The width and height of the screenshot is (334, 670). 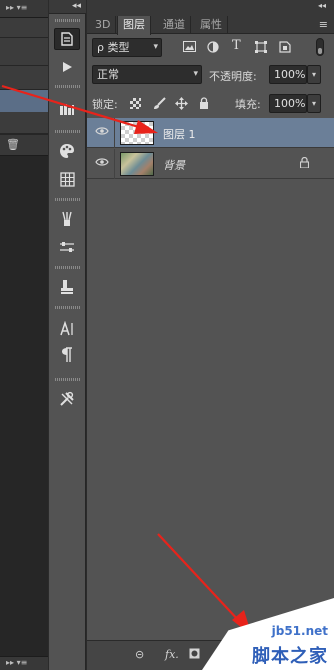 What do you see at coordinates (285, 48) in the screenshot?
I see `filter-smart-object-icon` at bounding box center [285, 48].